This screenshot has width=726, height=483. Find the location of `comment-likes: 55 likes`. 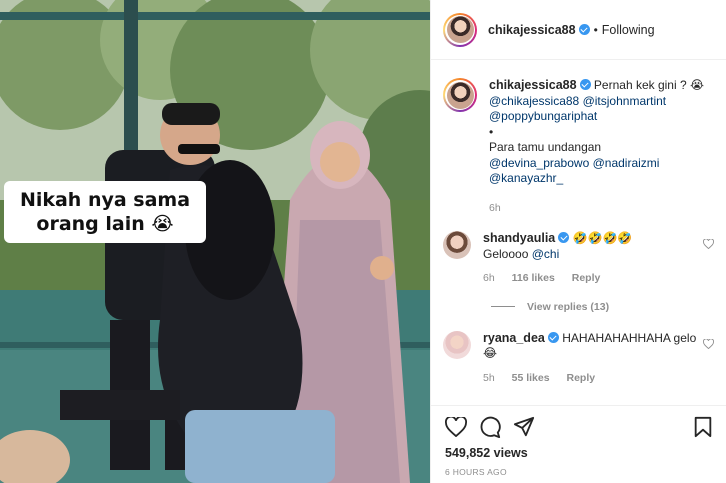

comment-likes: 55 likes is located at coordinates (531, 378).